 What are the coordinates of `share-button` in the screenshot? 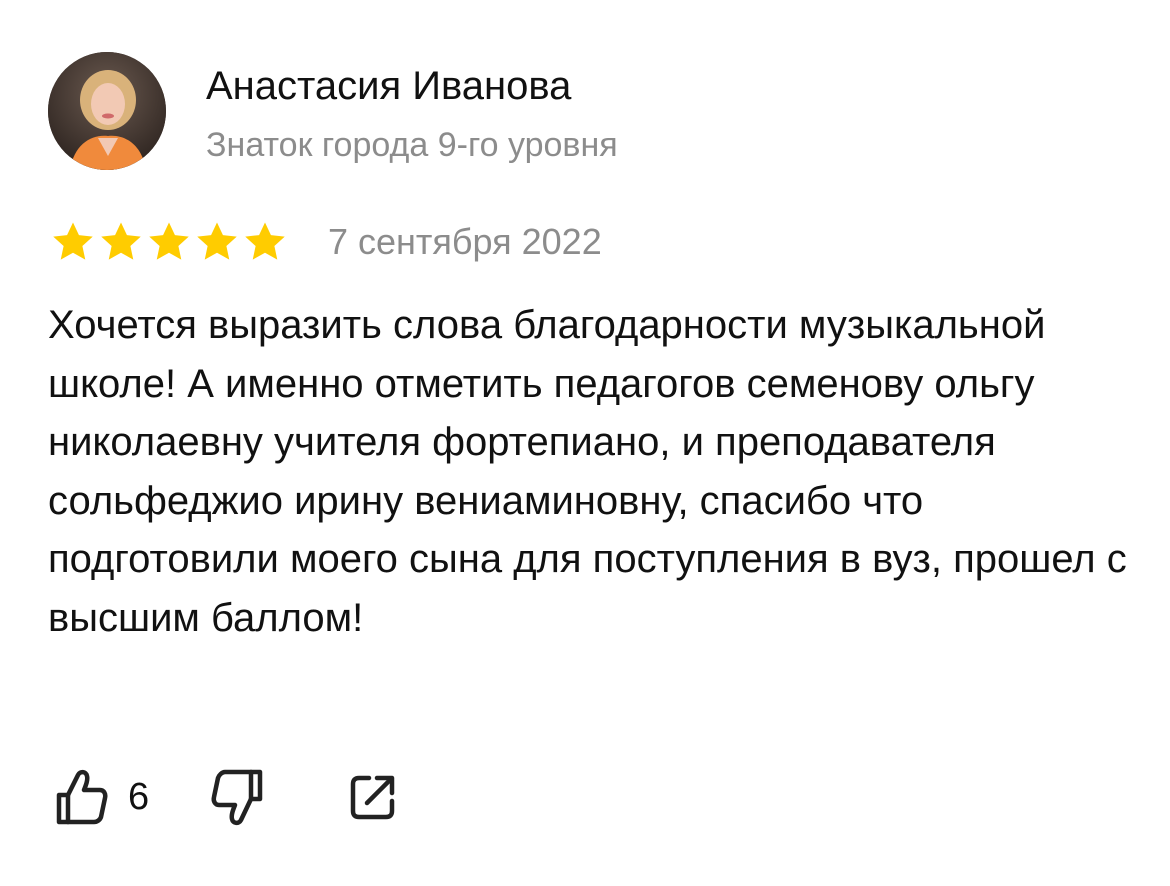 It's located at (373, 797).